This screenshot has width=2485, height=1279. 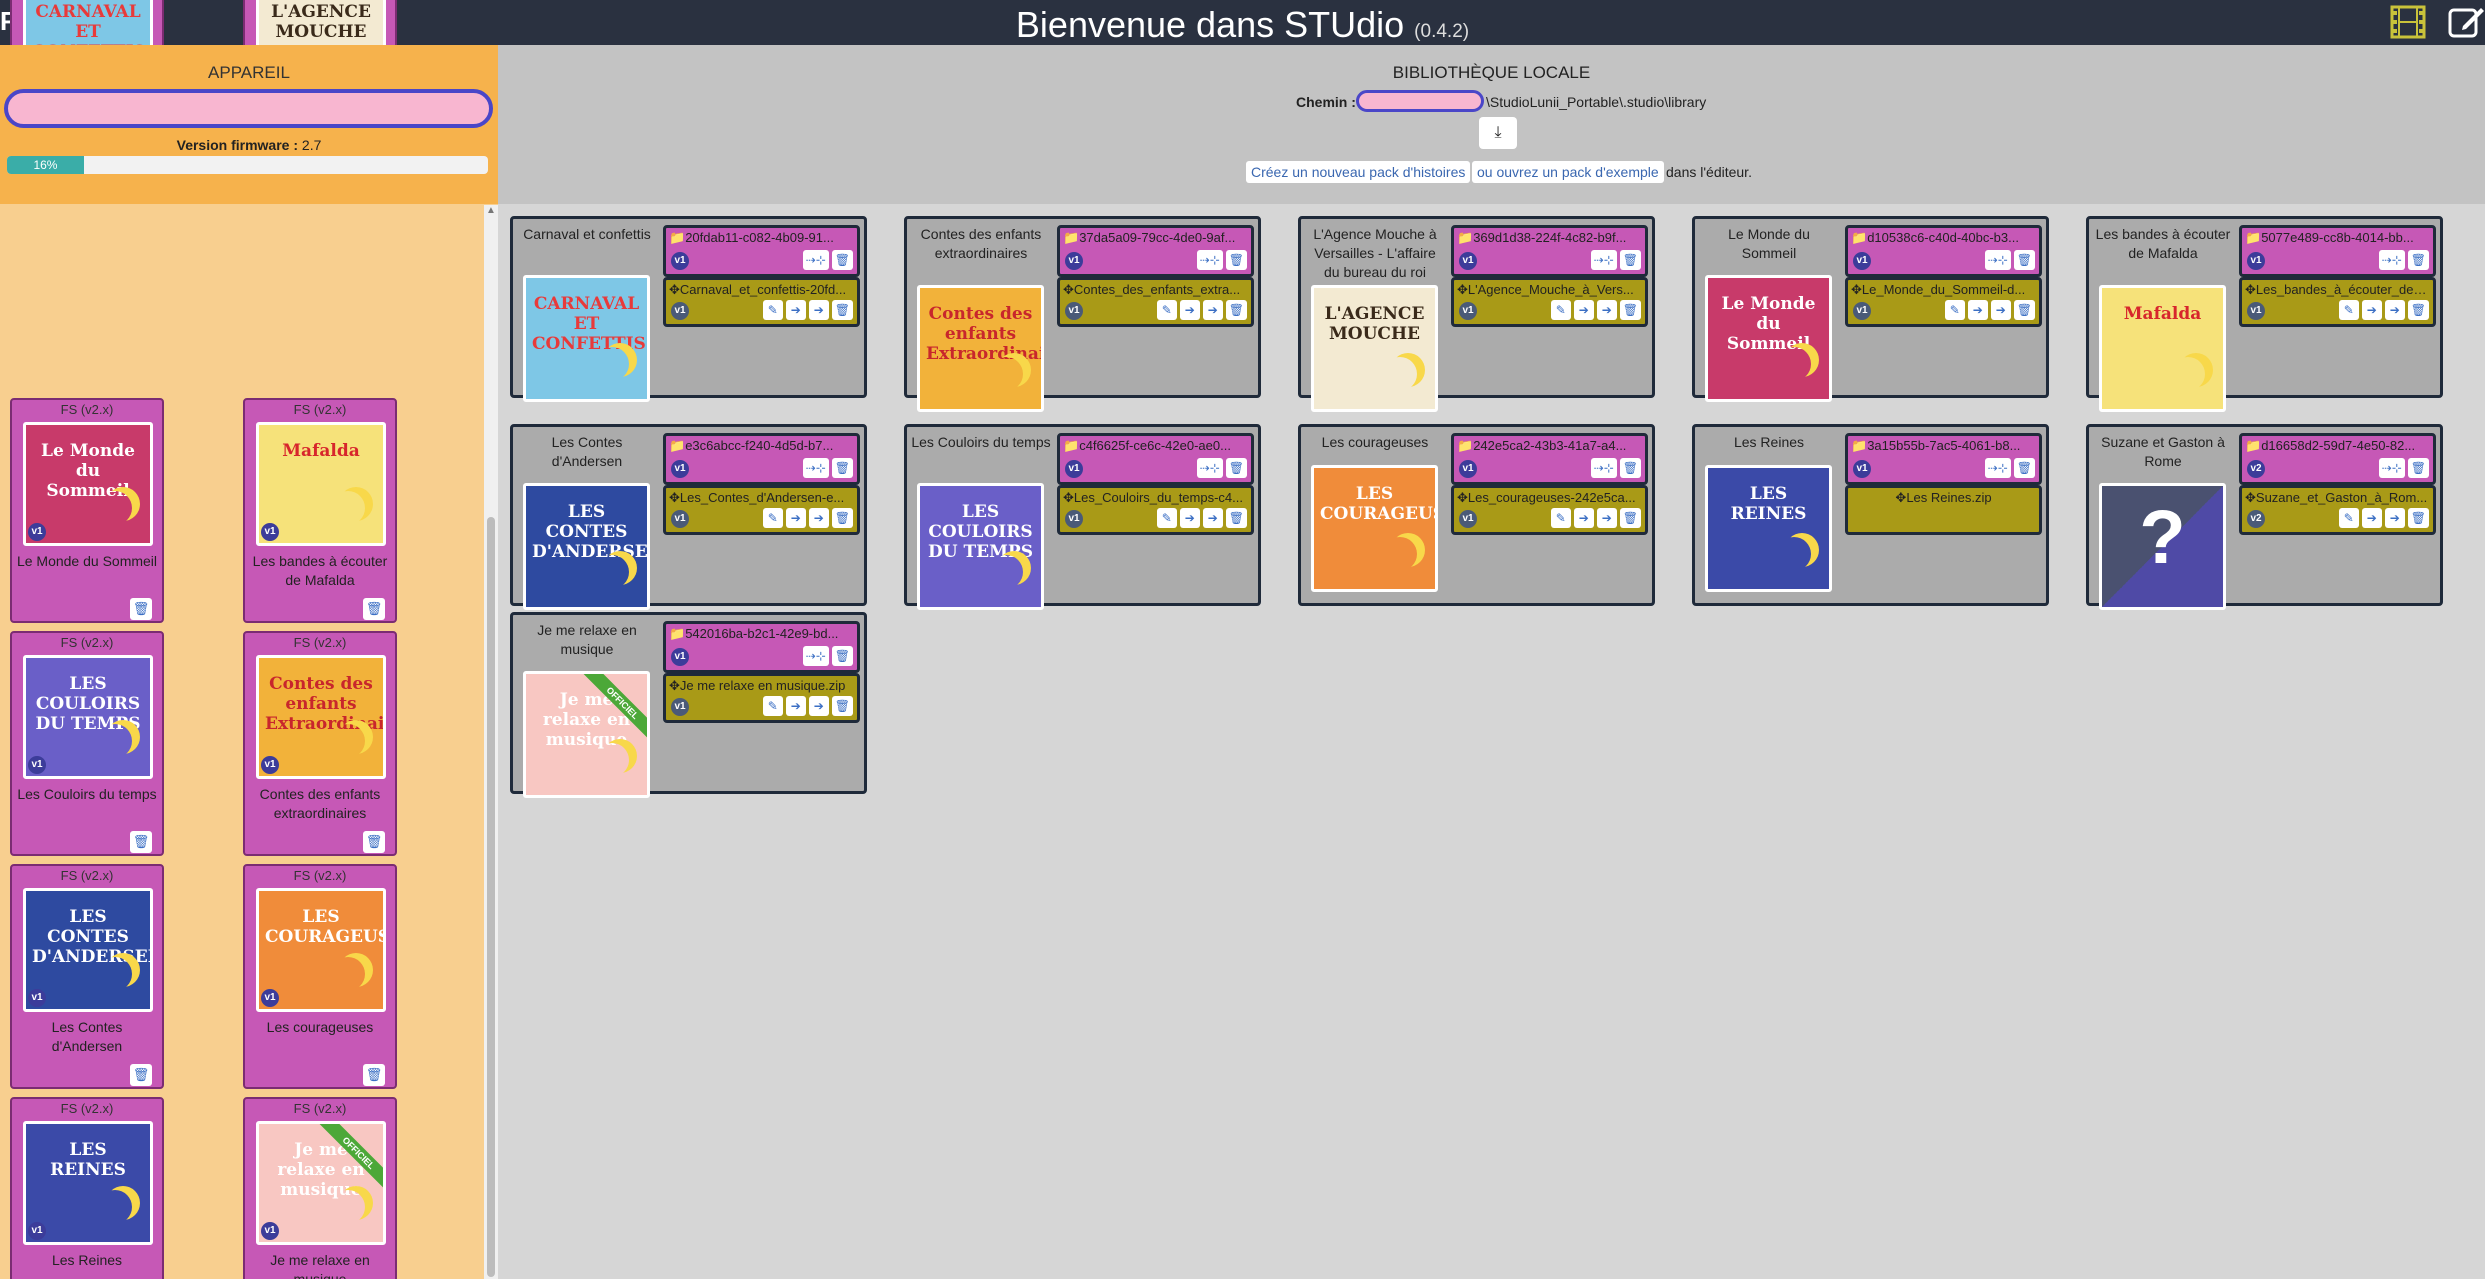 What do you see at coordinates (1155, 459) in the screenshot?
I see `unpacked-folder-row: 📁c4f6625f-ce6c-42e0-ae0... v1 ⇢⊹ 🗑` at bounding box center [1155, 459].